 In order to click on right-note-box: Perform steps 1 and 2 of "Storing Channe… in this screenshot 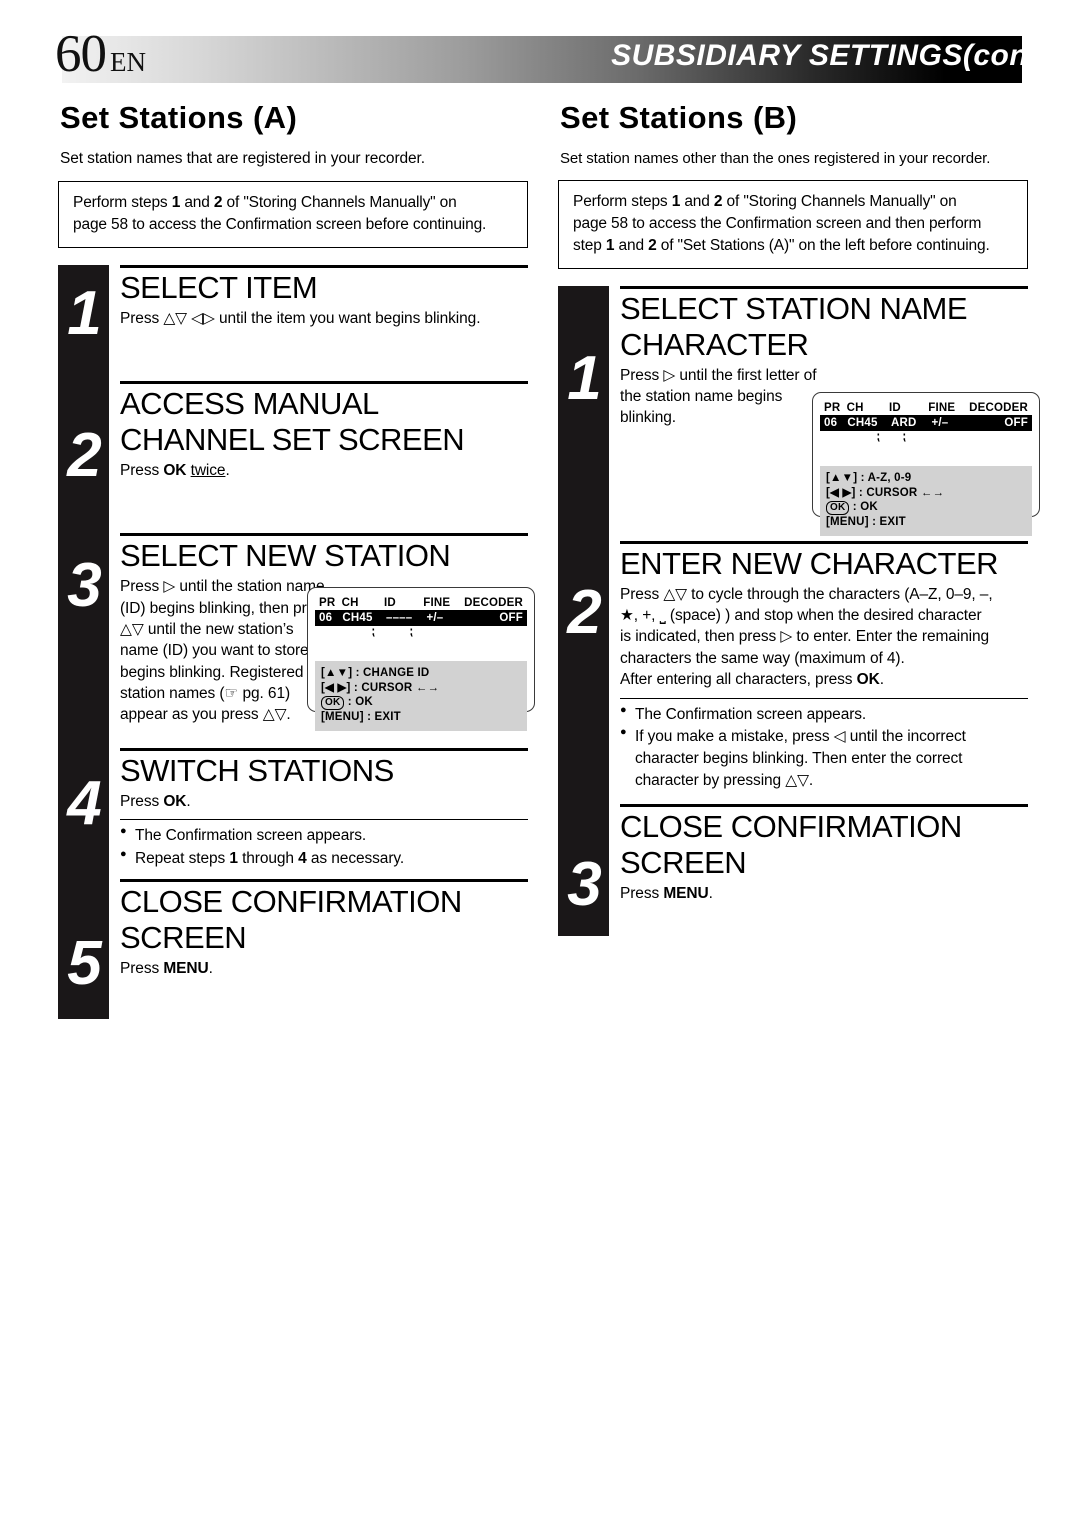, I will do `click(793, 224)`.